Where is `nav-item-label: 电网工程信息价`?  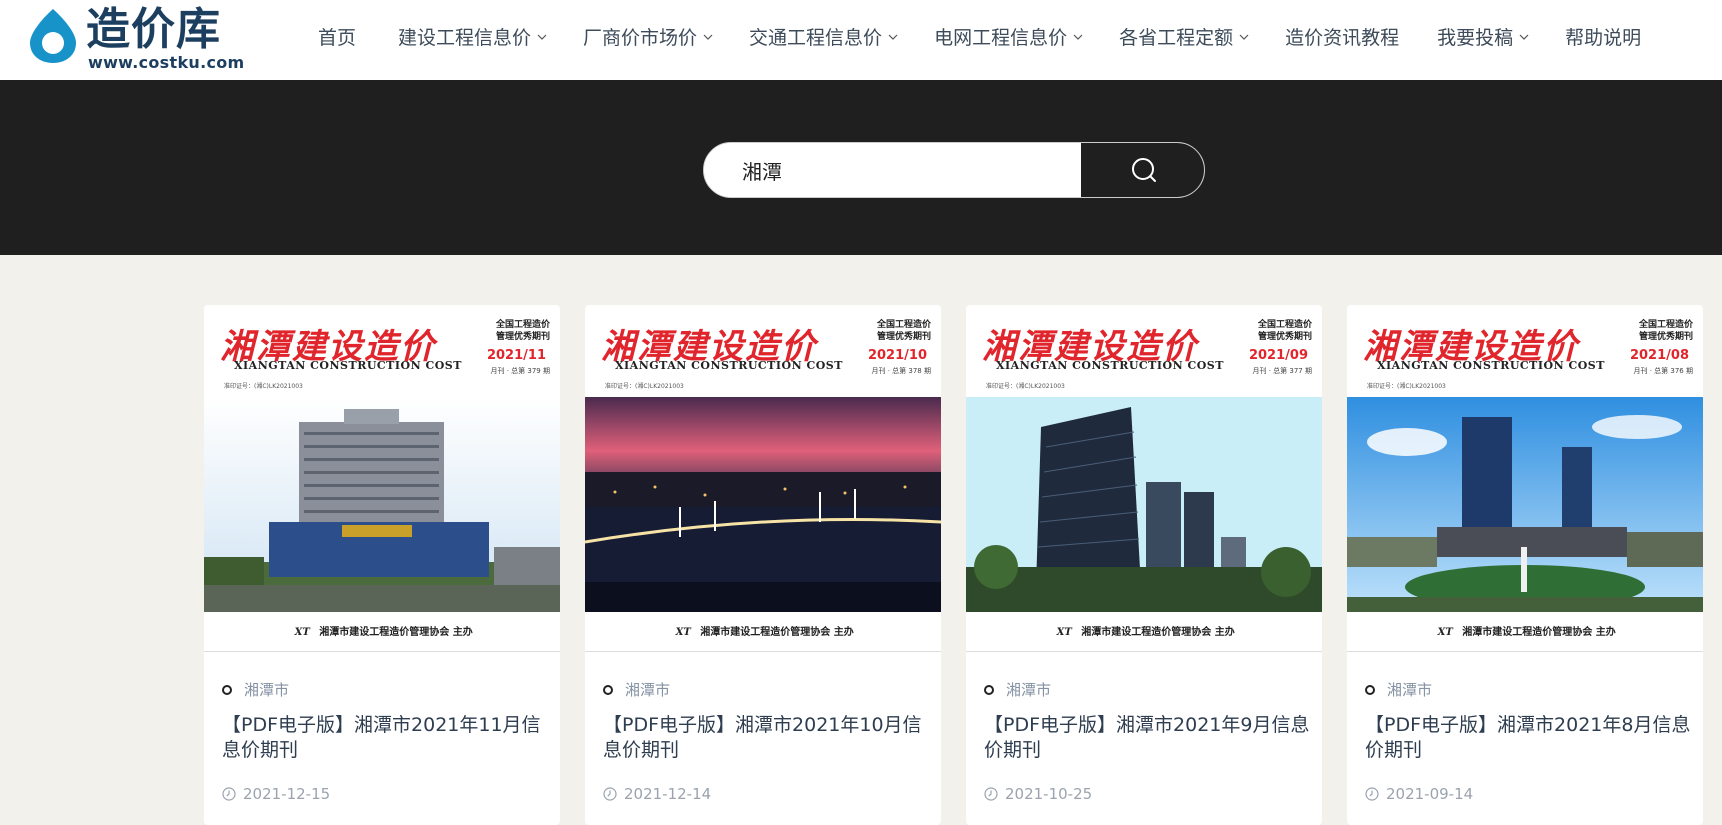
nav-item-label: 电网工程信息价 is located at coordinates (1001, 37).